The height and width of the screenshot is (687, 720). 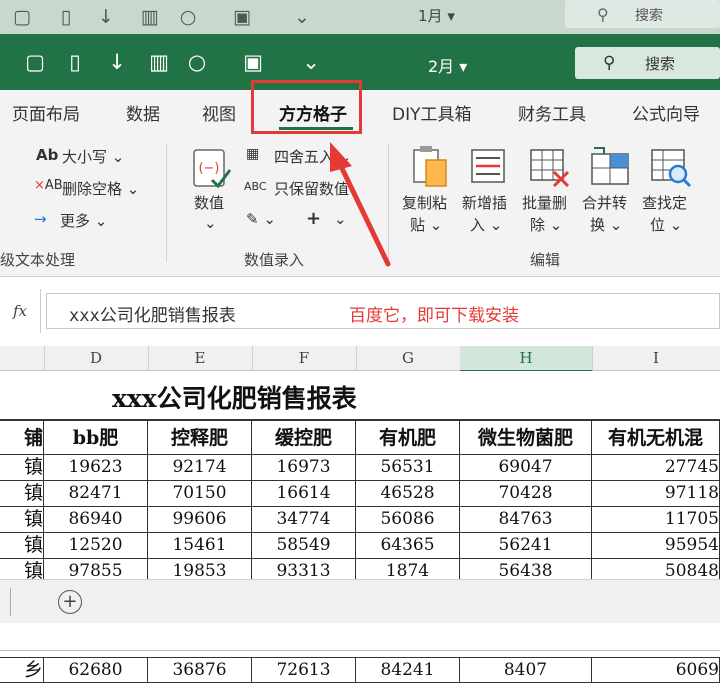 What do you see at coordinates (200, 468) in the screenshot?
I see `table-cell: 92174` at bounding box center [200, 468].